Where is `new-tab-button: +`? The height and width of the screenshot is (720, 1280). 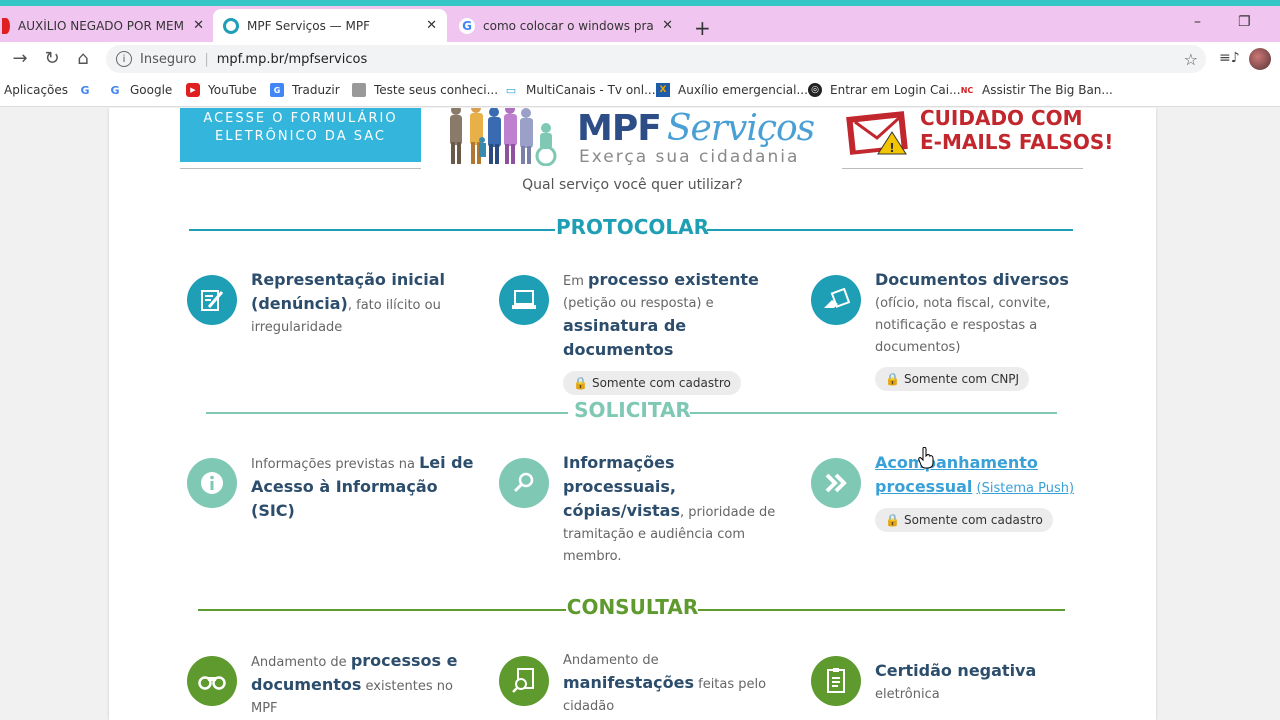 new-tab-button: + is located at coordinates (702, 28).